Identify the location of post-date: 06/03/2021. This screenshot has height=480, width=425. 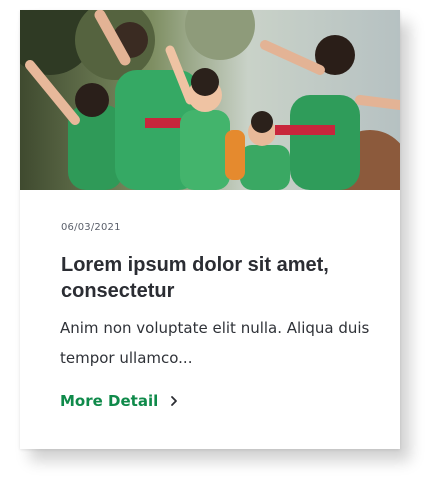
(91, 227).